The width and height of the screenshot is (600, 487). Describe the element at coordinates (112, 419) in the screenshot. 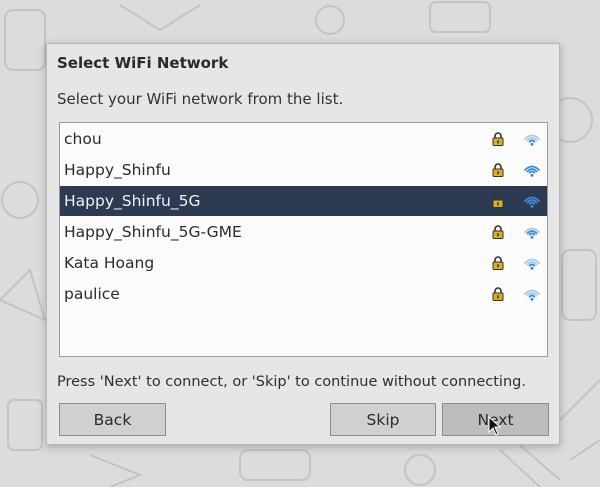

I see `back-button: Back` at that location.